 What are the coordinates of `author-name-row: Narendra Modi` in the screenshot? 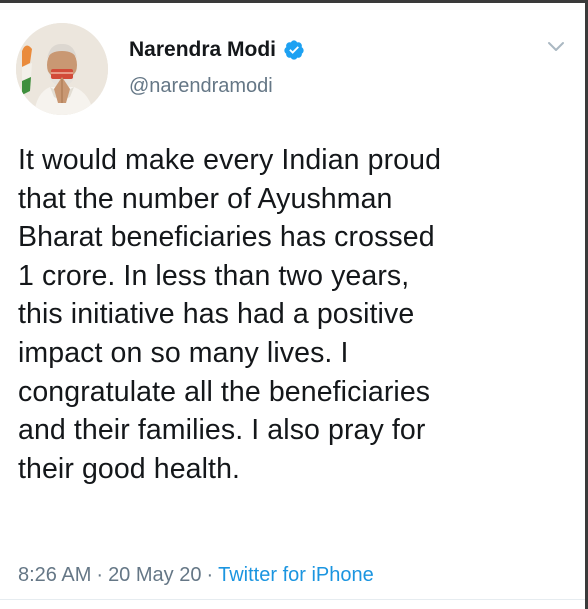 It's located at (217, 50).